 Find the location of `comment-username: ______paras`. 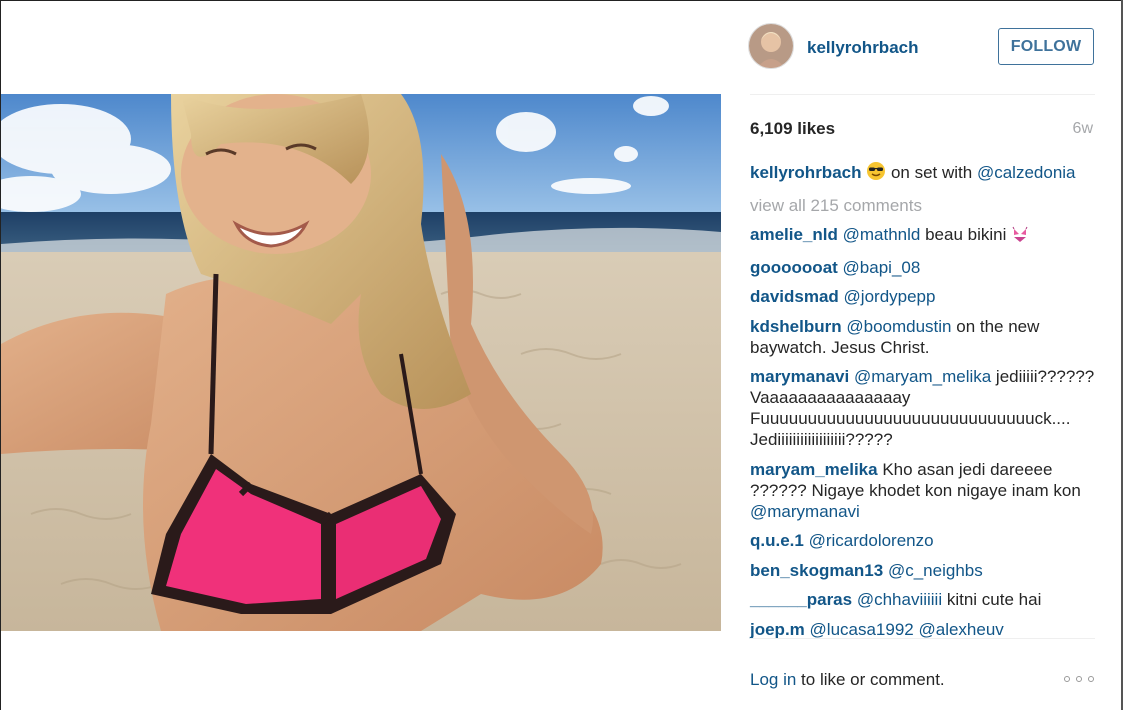

comment-username: ______paras is located at coordinates (801, 599).